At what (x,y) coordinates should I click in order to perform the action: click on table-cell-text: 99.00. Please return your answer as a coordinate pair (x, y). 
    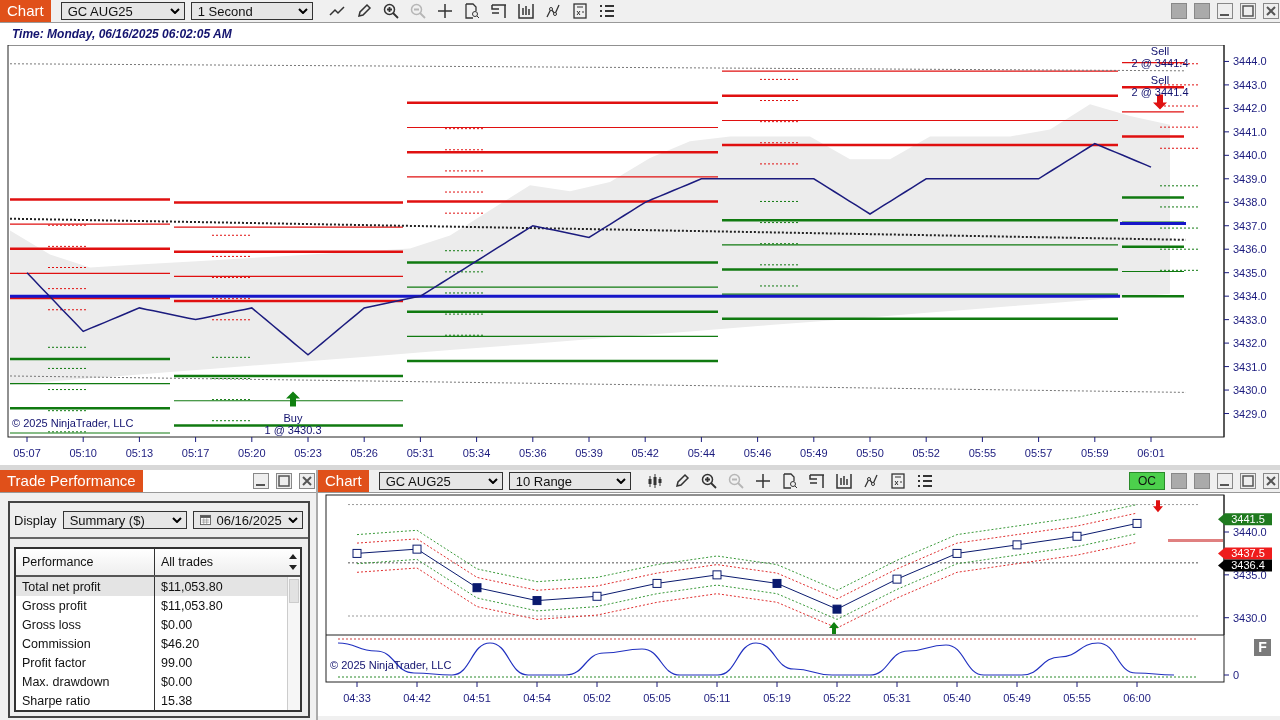
    Looking at the image, I should click on (177, 663).